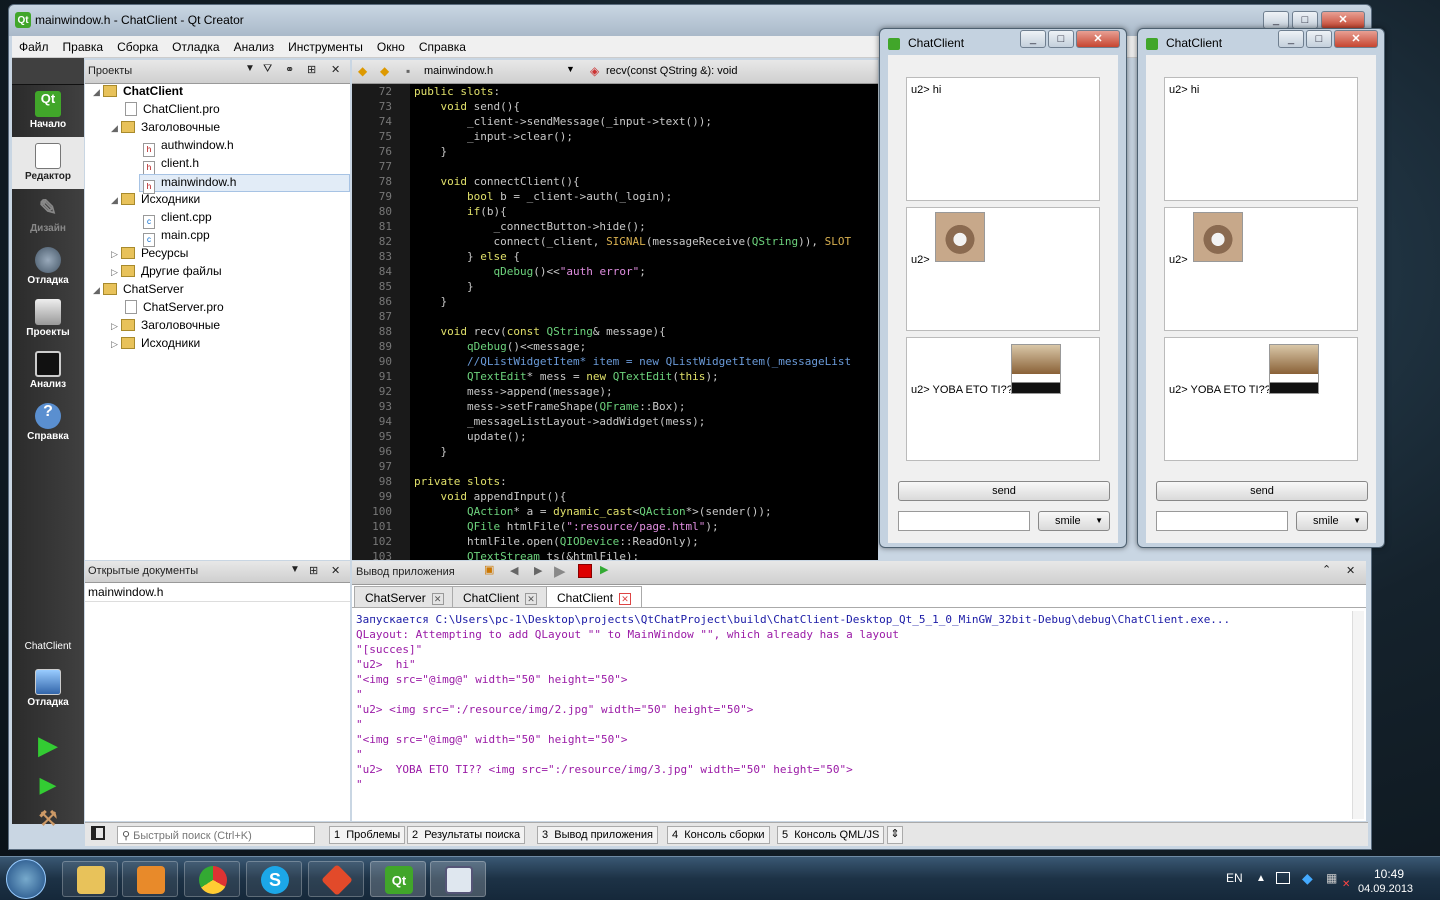  What do you see at coordinates (458, 71) in the screenshot?
I see `file-selector: mainwindow.h` at bounding box center [458, 71].